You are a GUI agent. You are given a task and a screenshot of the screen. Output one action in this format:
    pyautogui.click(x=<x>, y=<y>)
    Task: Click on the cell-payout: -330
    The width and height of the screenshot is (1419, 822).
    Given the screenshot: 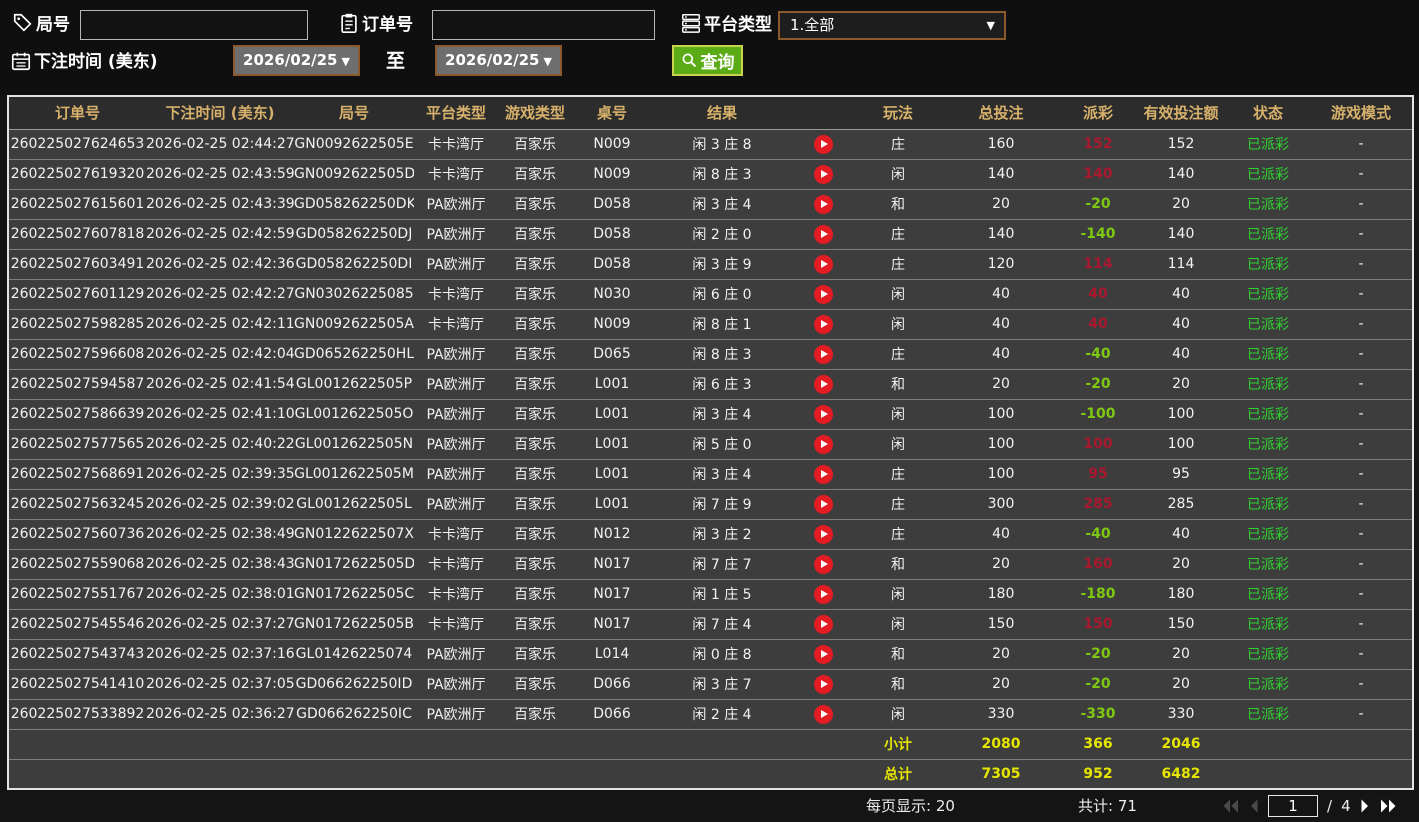 What is the action you would take?
    pyautogui.click(x=1098, y=714)
    